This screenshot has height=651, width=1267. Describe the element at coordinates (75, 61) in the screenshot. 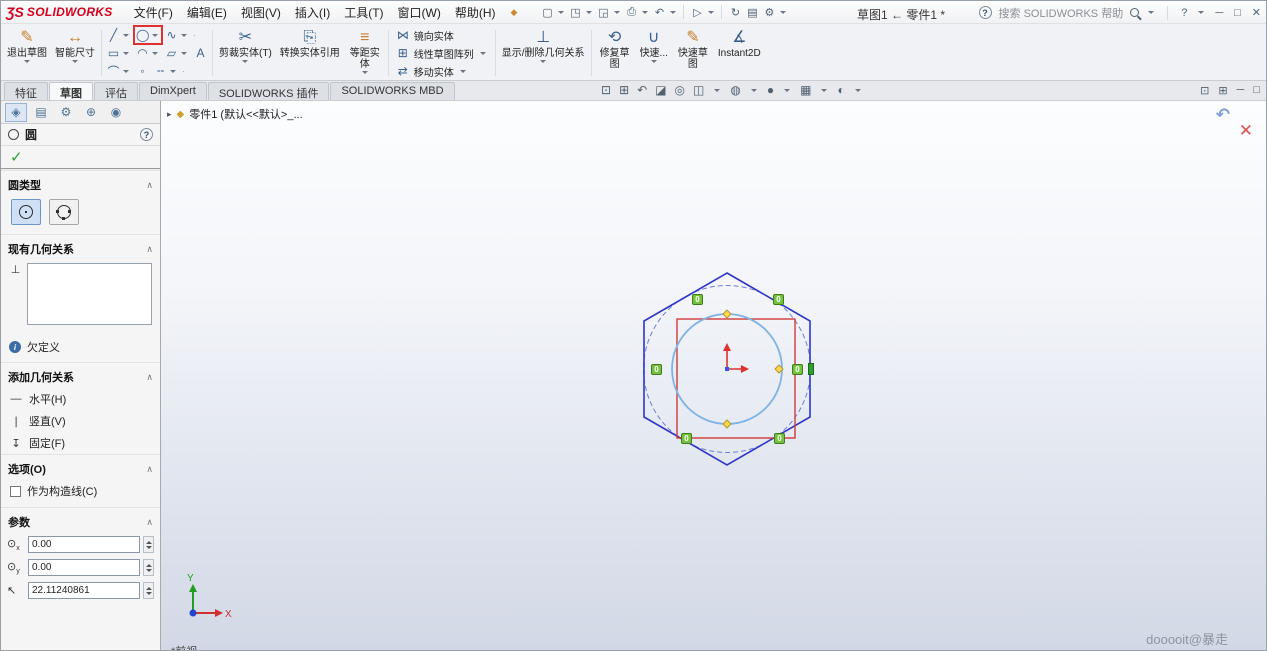

I see `smart-dimension-caret-icon` at that location.